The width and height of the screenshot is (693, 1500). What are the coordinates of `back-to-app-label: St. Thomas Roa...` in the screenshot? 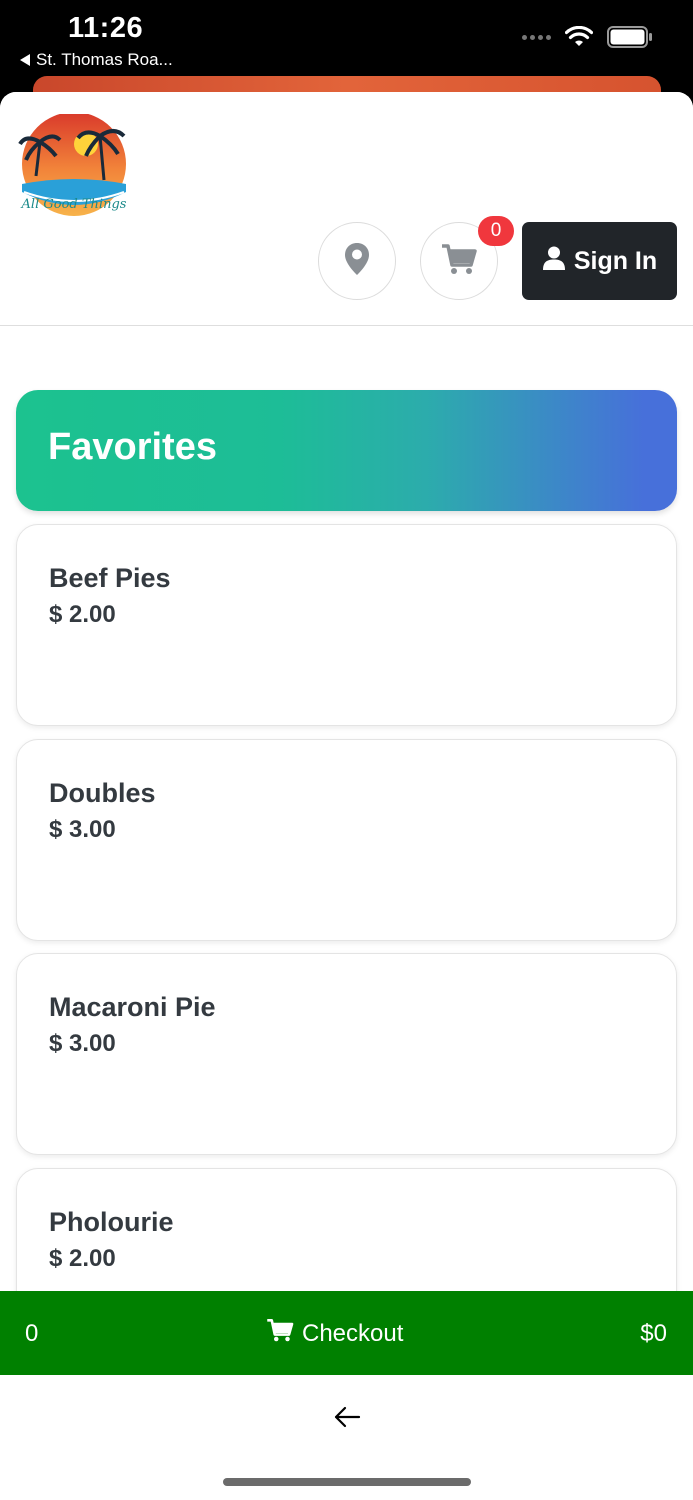 It's located at (104, 59).